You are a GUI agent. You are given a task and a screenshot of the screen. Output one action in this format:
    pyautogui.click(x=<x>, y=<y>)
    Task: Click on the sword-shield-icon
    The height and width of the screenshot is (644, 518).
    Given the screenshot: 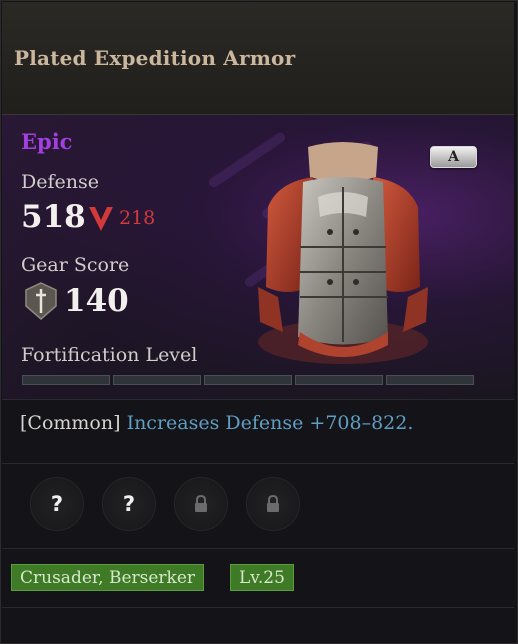 What is the action you would take?
    pyautogui.click(x=41, y=301)
    